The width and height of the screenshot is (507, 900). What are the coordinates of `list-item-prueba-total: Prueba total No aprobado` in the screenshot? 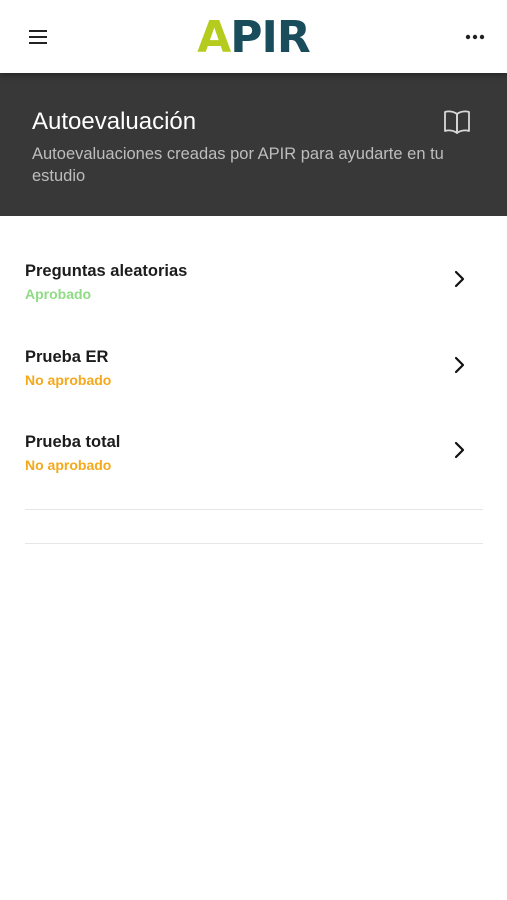 It's located at (253, 433).